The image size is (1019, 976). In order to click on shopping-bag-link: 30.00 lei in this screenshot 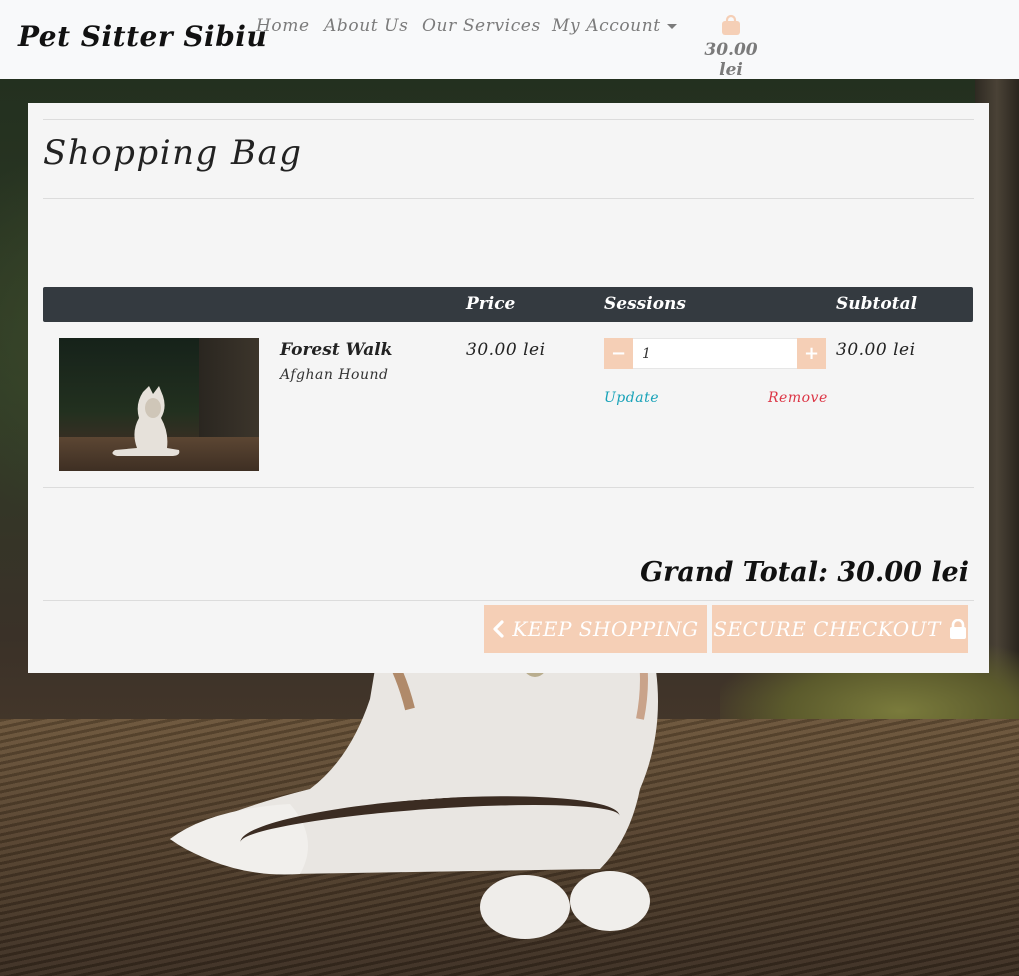, I will do `click(731, 47)`.